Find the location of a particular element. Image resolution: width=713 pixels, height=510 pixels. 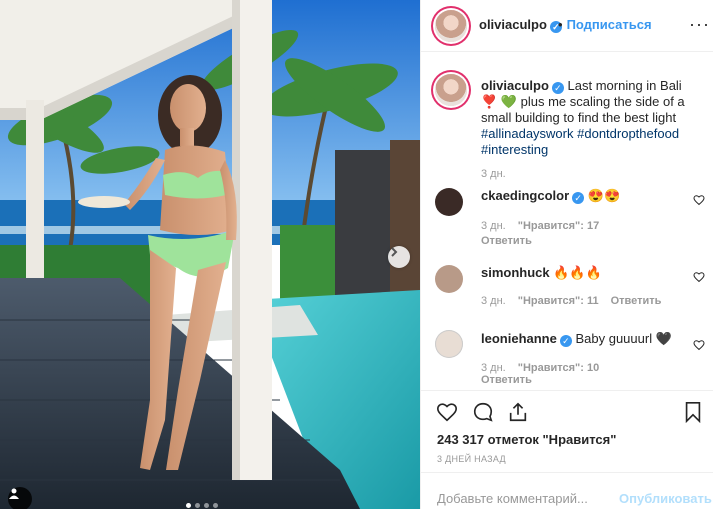

publish-button: Опубликовать is located at coordinates (665, 498).